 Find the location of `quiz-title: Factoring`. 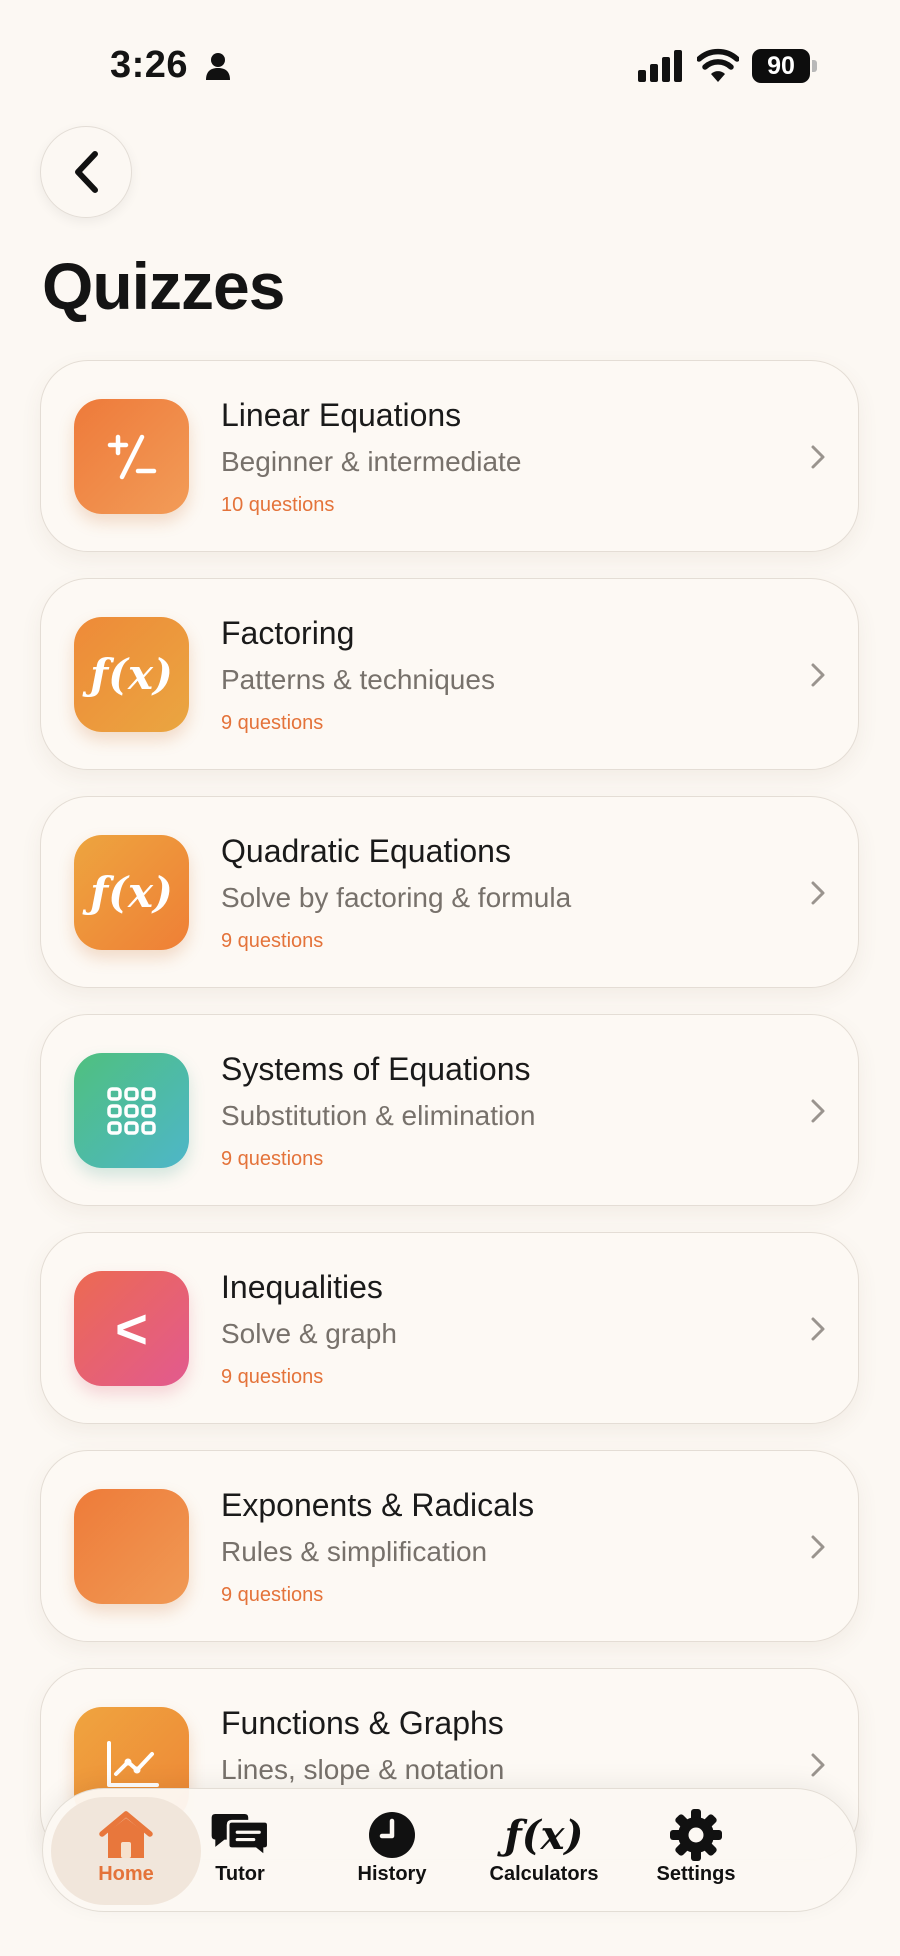

quiz-title: Factoring is located at coordinates (288, 633).